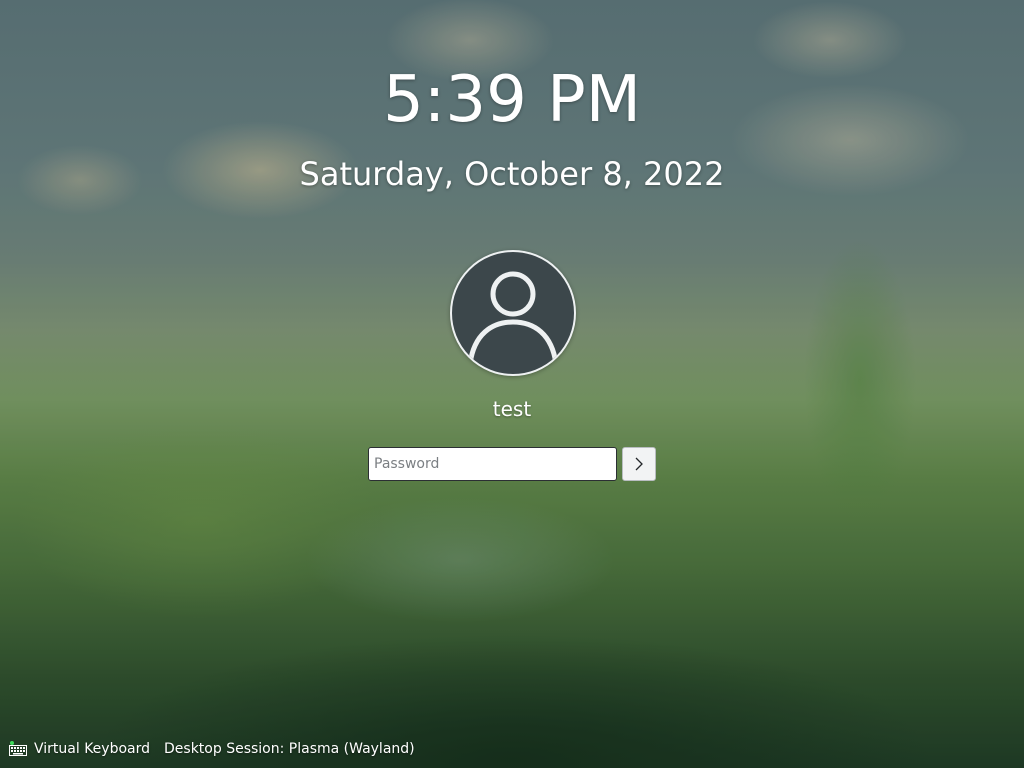 The height and width of the screenshot is (768, 1024). Describe the element at coordinates (513, 313) in the screenshot. I see `user-avatar-icon` at that location.